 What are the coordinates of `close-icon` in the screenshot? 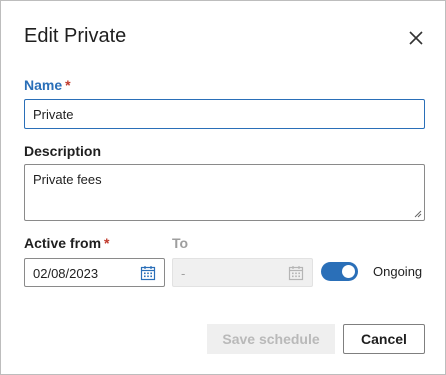 It's located at (416, 38).